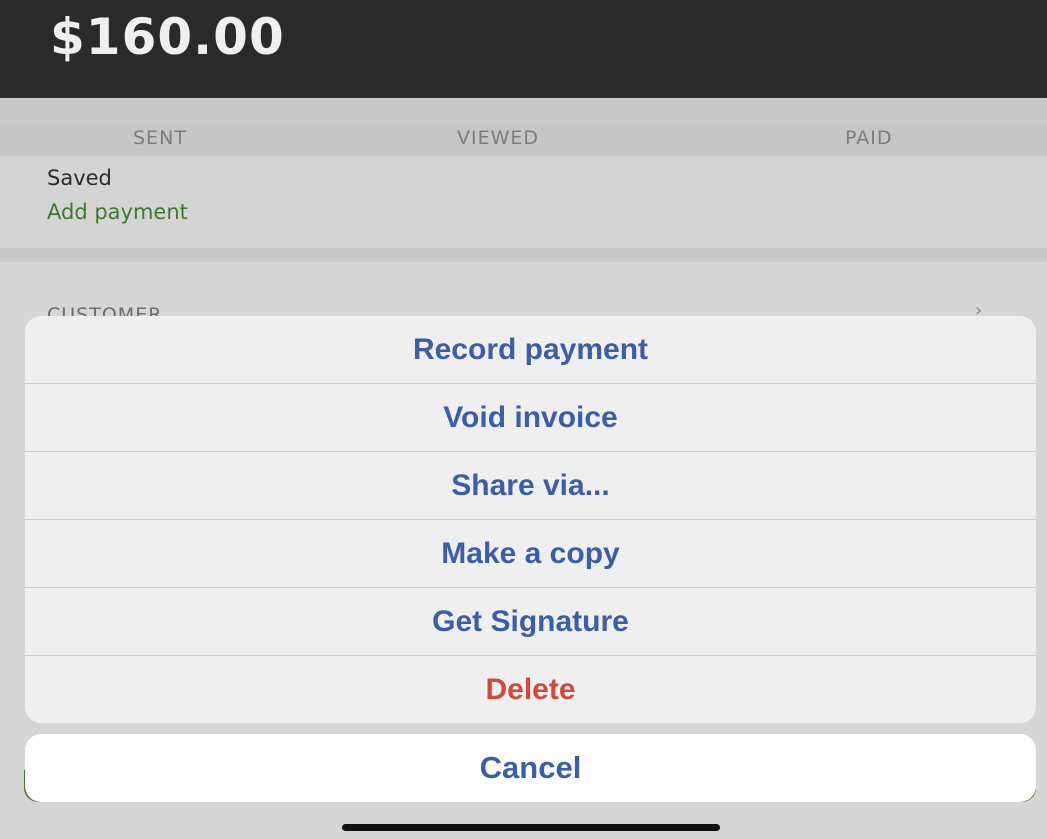  Describe the element at coordinates (523, 49) in the screenshot. I see `invoice-header: $160.00` at that location.